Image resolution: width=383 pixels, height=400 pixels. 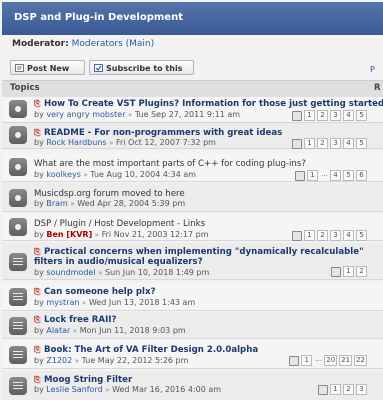 I want to click on new-topic-icon, so click(x=19, y=68).